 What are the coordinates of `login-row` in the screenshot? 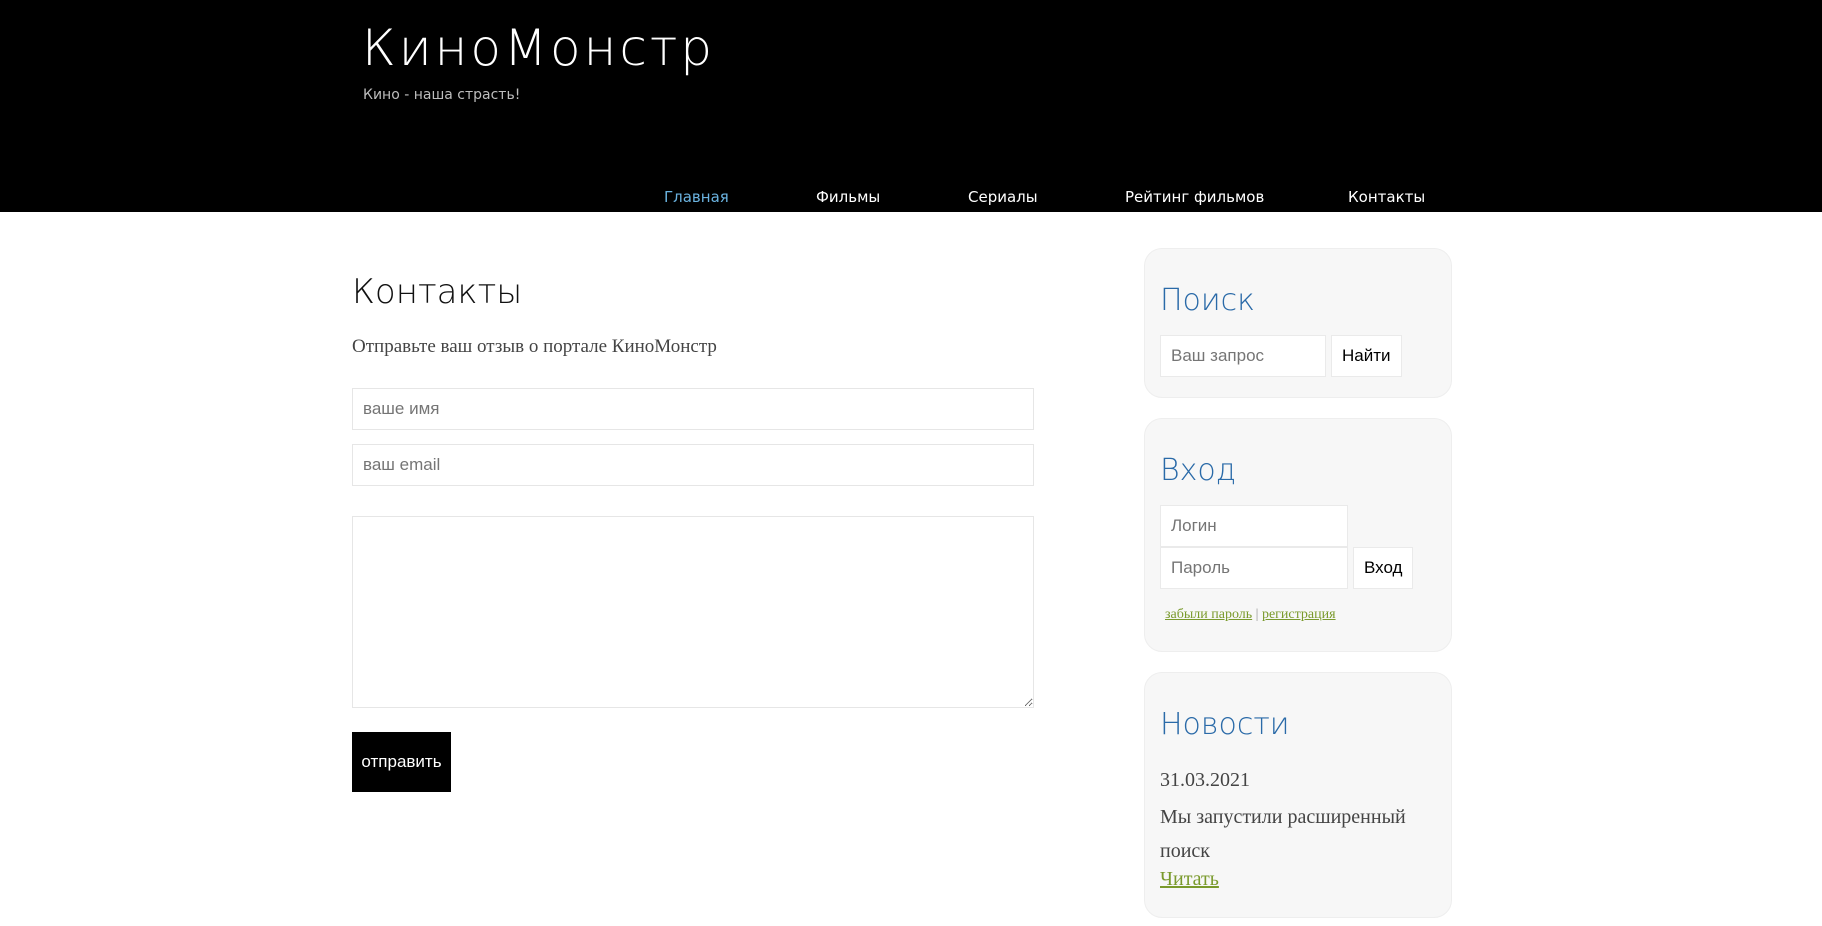 It's located at (1297, 526).